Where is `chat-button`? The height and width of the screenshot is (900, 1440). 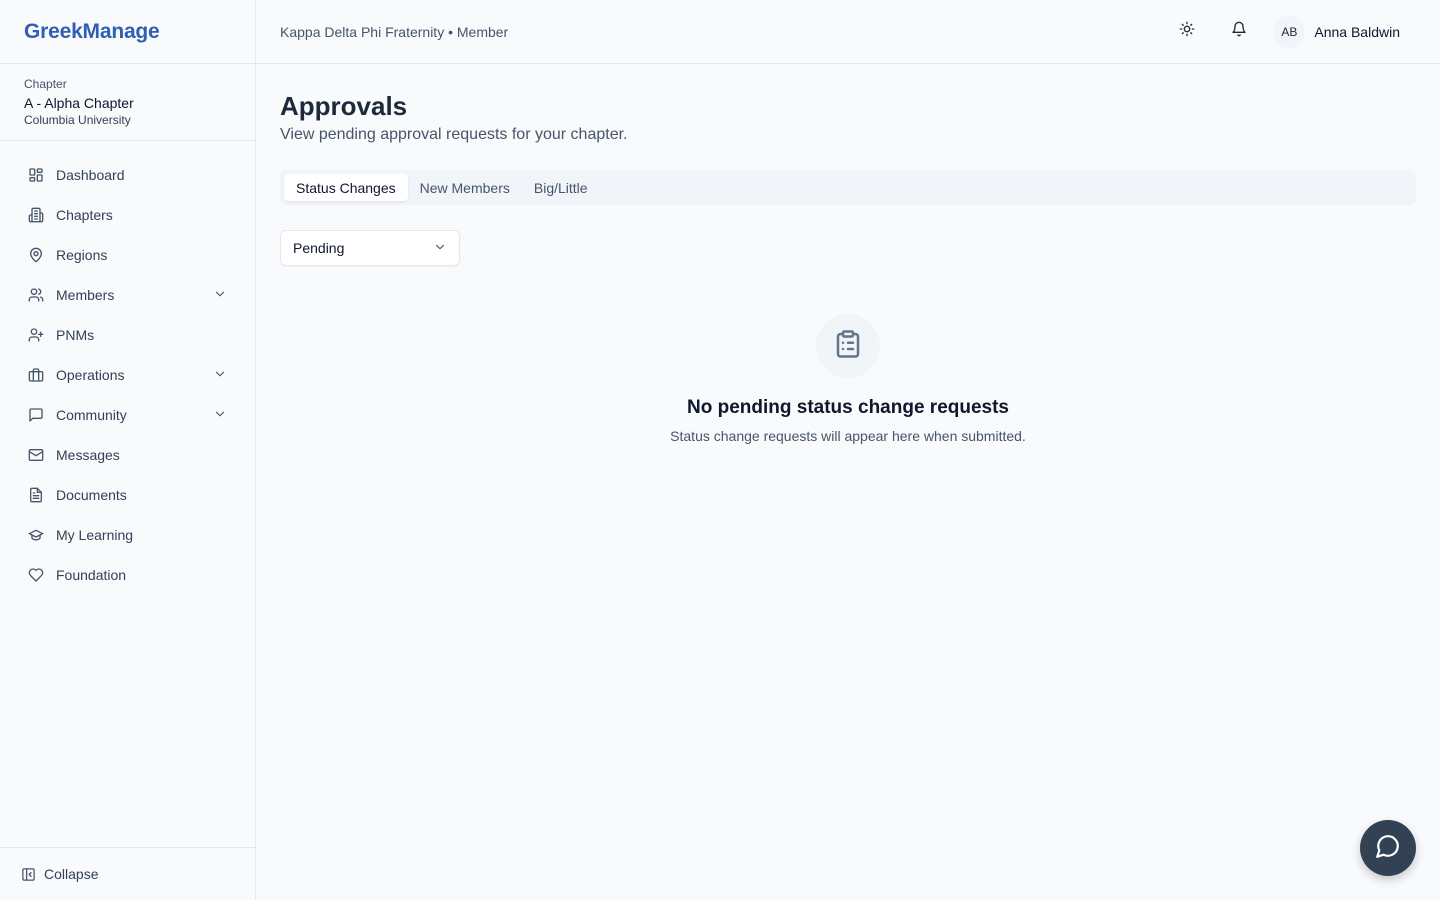
chat-button is located at coordinates (1388, 848).